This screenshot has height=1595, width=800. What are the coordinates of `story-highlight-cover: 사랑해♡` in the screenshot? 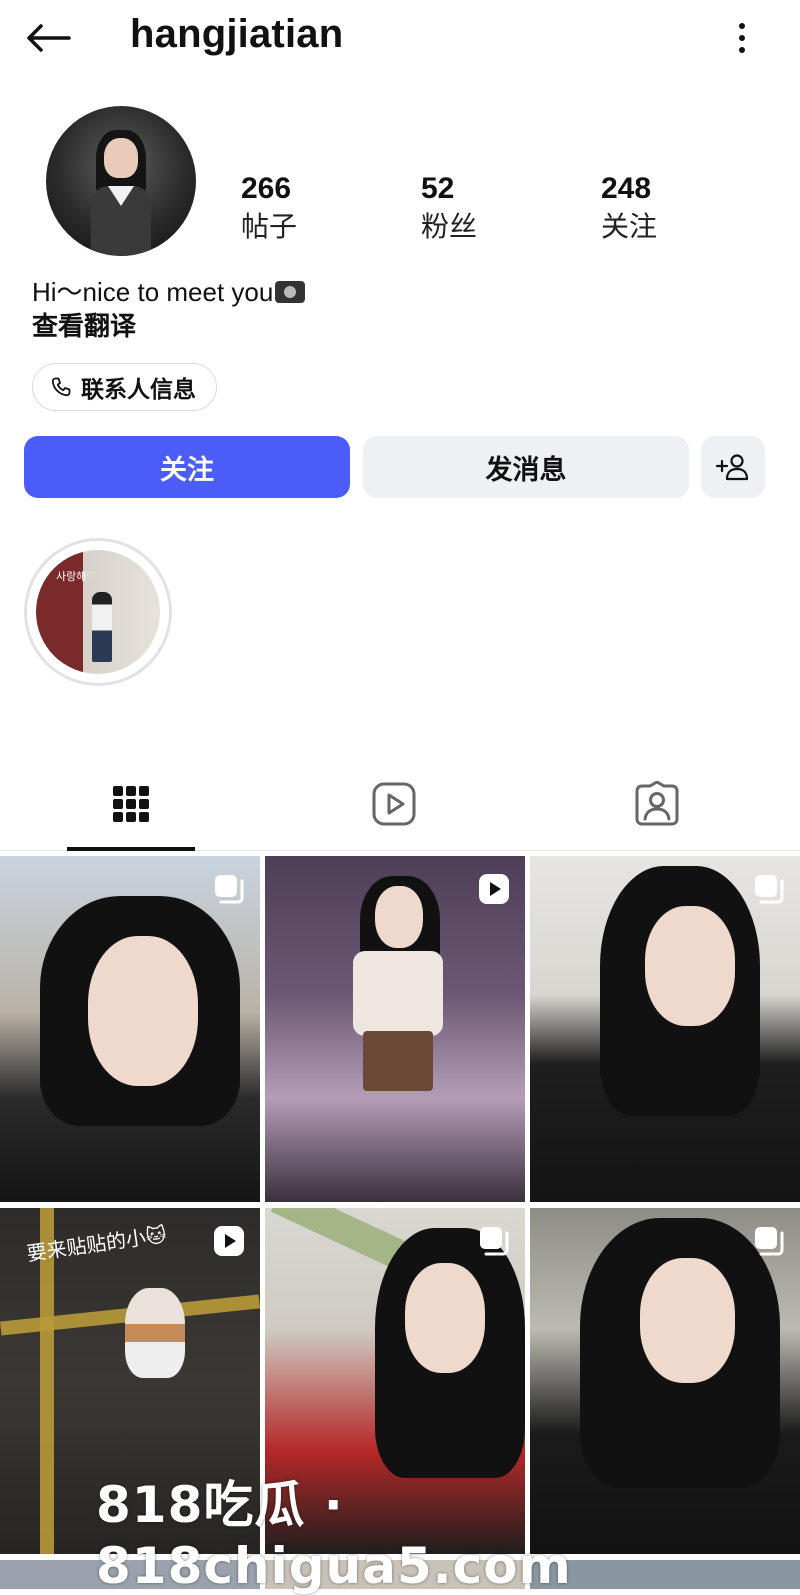 It's located at (98, 612).